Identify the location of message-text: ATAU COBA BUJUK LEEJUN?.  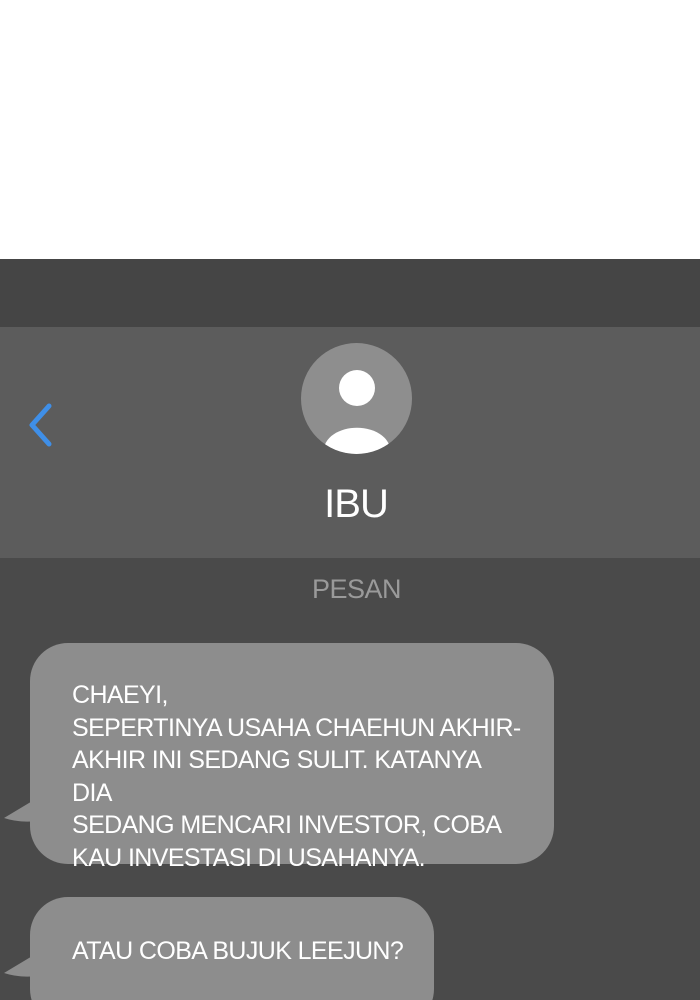
(238, 951).